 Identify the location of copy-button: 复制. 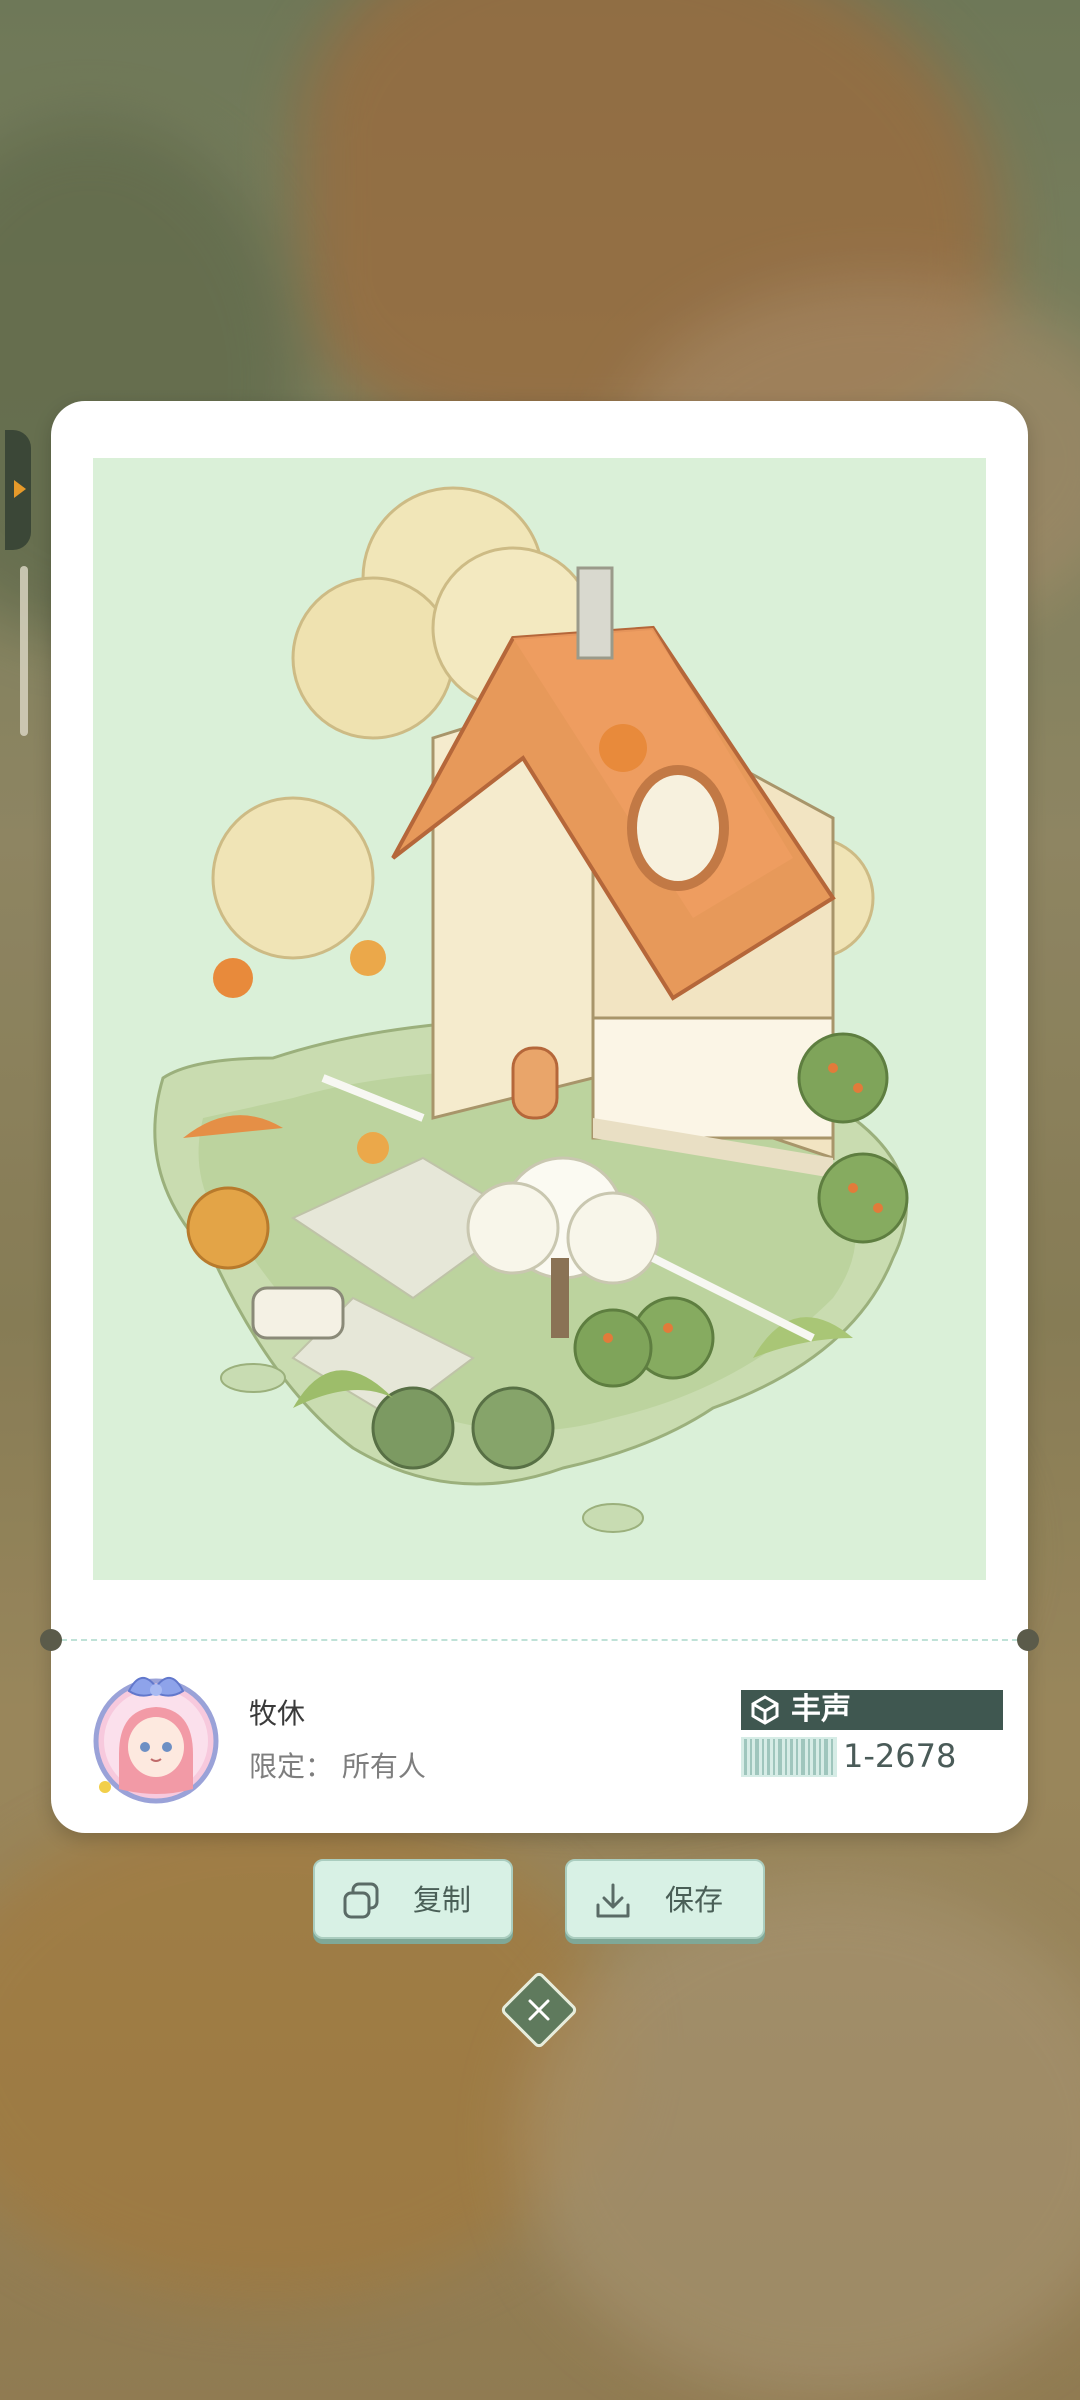
(413, 1899).